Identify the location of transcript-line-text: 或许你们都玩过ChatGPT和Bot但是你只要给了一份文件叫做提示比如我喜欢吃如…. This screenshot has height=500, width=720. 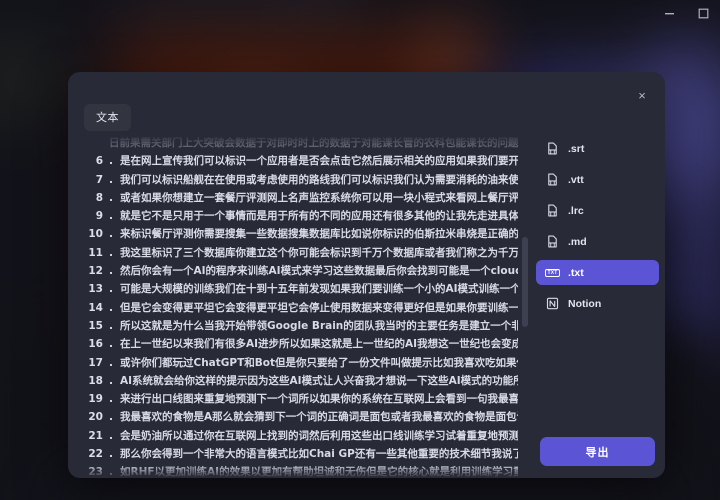
(319, 362).